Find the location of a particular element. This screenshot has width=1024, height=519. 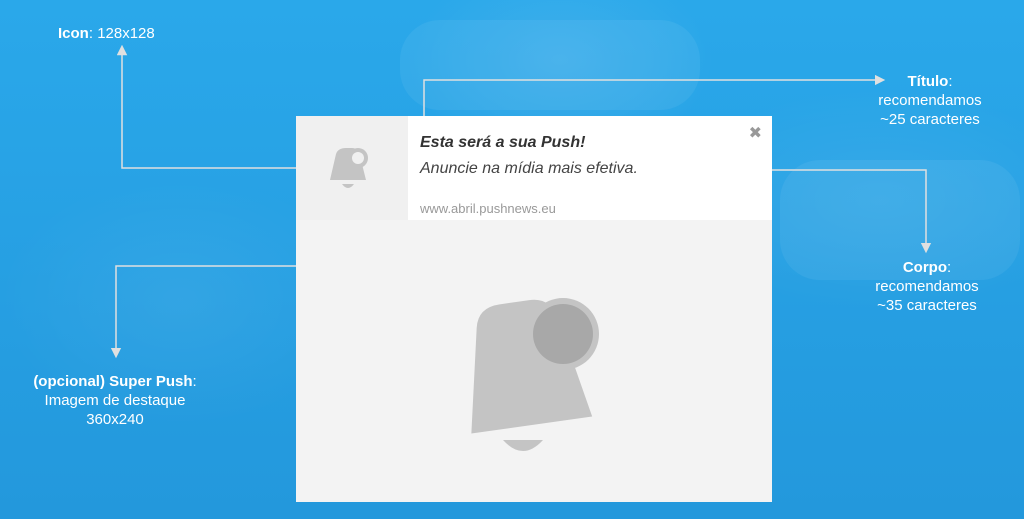

corpo-label-line1: recomendamos is located at coordinates (927, 286).